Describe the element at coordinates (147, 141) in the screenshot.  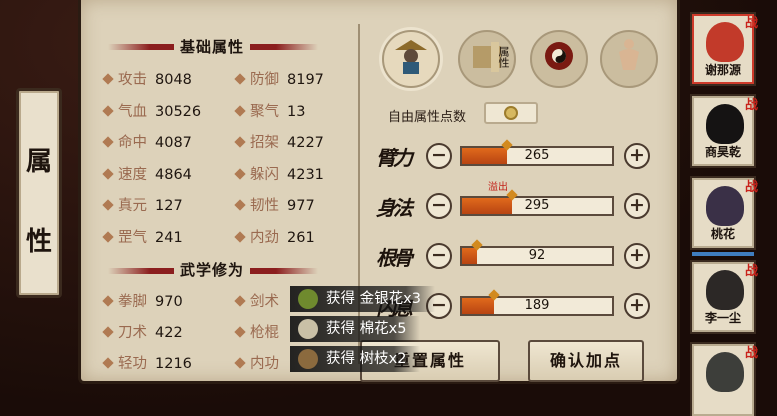
I see `stat-item: 命中 4087` at that location.